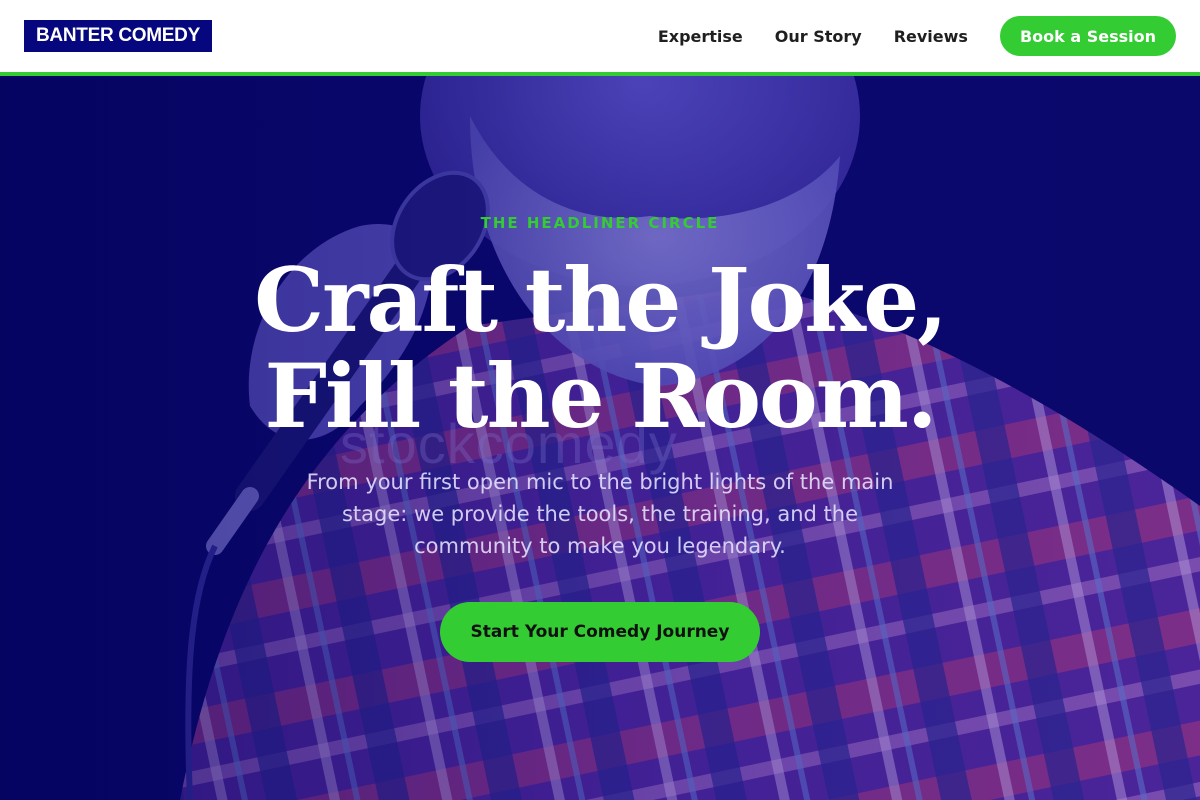 This screenshot has height=800, width=1200. What do you see at coordinates (931, 36) in the screenshot?
I see `nav-link-reviews: Reviews` at bounding box center [931, 36].